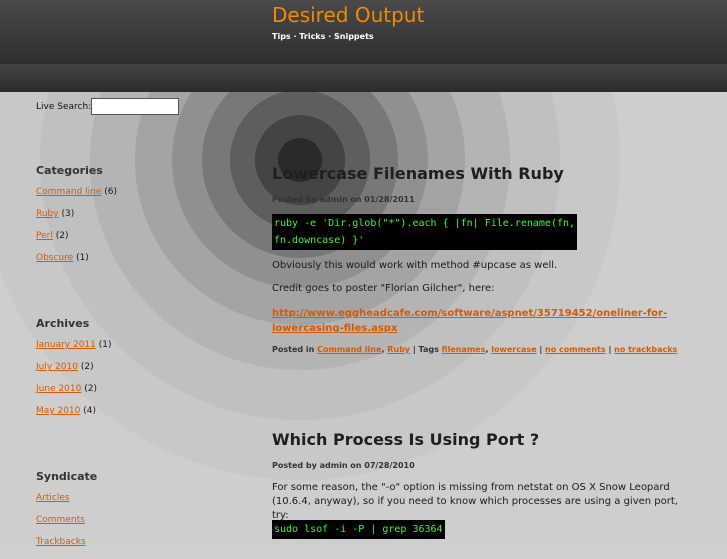 The image size is (727, 559). What do you see at coordinates (513, 349) in the screenshot?
I see `tag-link: lowercase` at bounding box center [513, 349].